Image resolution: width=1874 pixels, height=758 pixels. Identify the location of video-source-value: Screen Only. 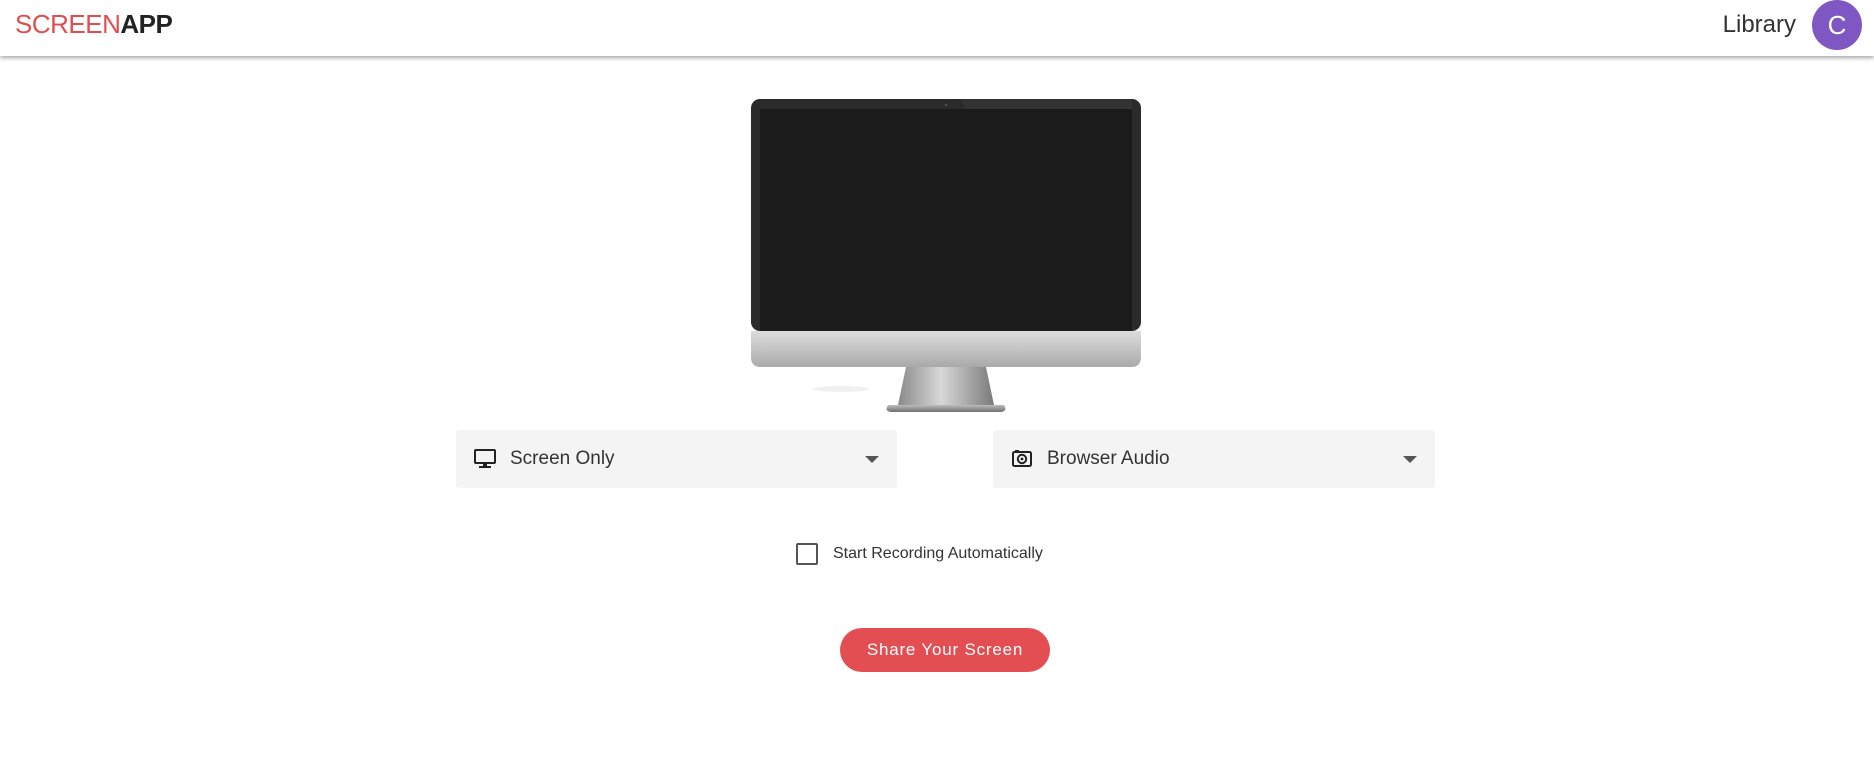
(562, 458).